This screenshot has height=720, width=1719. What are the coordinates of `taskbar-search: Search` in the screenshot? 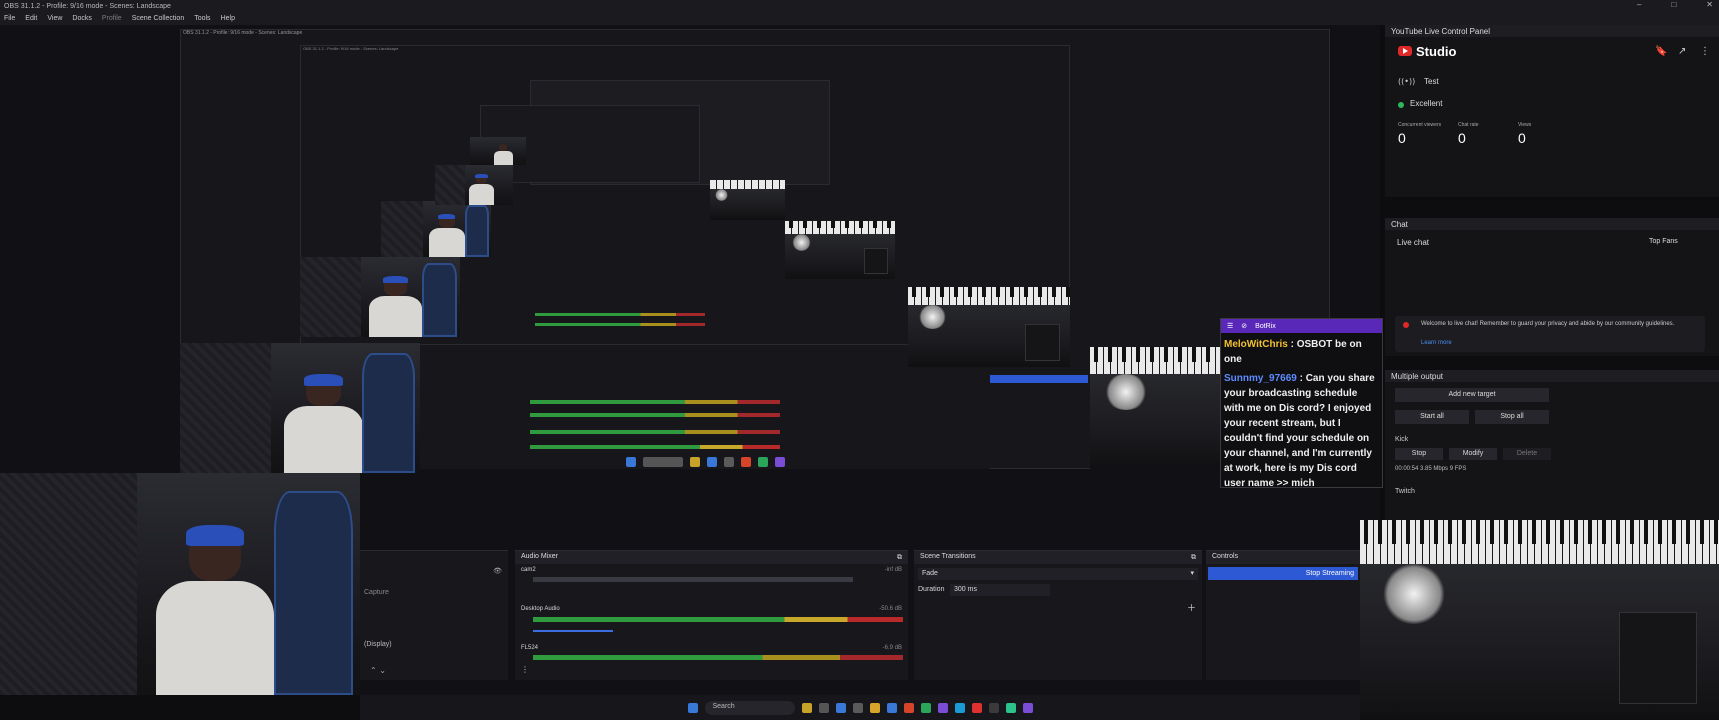 It's located at (749, 707).